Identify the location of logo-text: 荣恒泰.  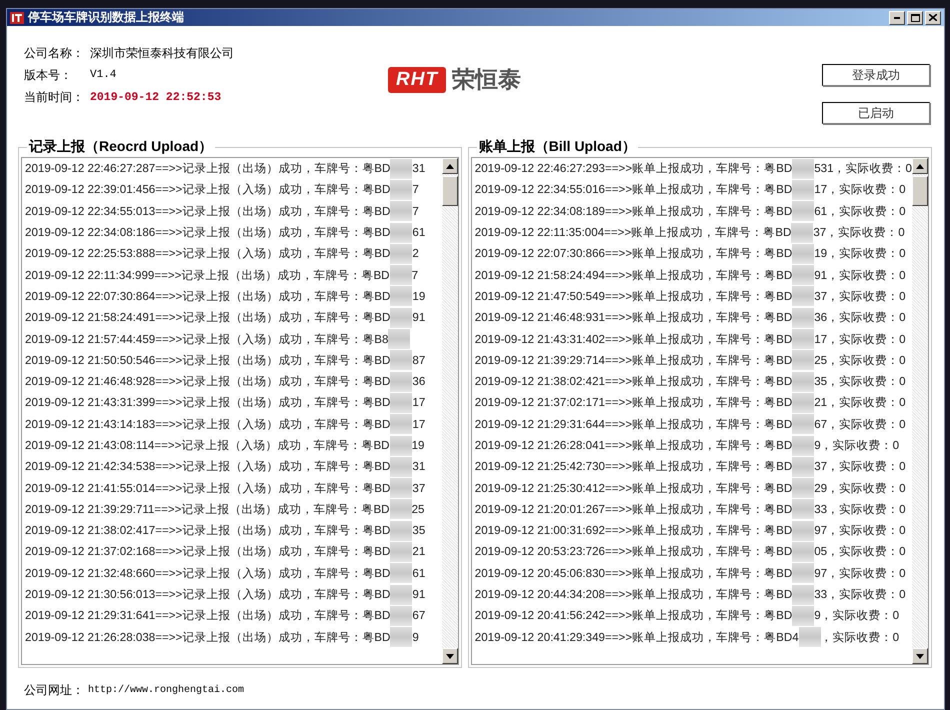
(487, 79).